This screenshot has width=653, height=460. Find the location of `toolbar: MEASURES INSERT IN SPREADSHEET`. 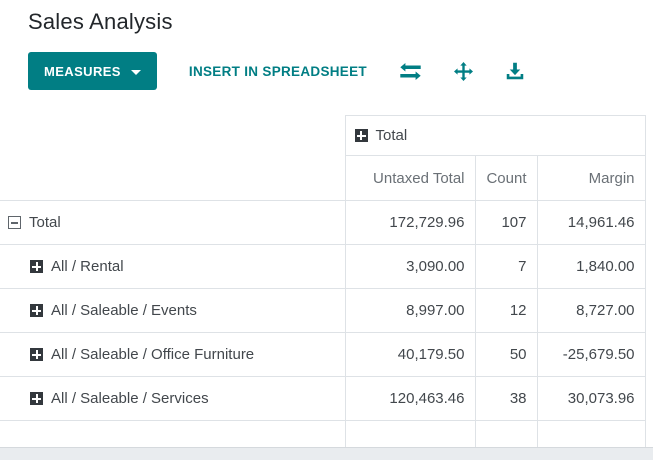

toolbar: MEASURES INSERT IN SPREADSHEET is located at coordinates (340, 71).